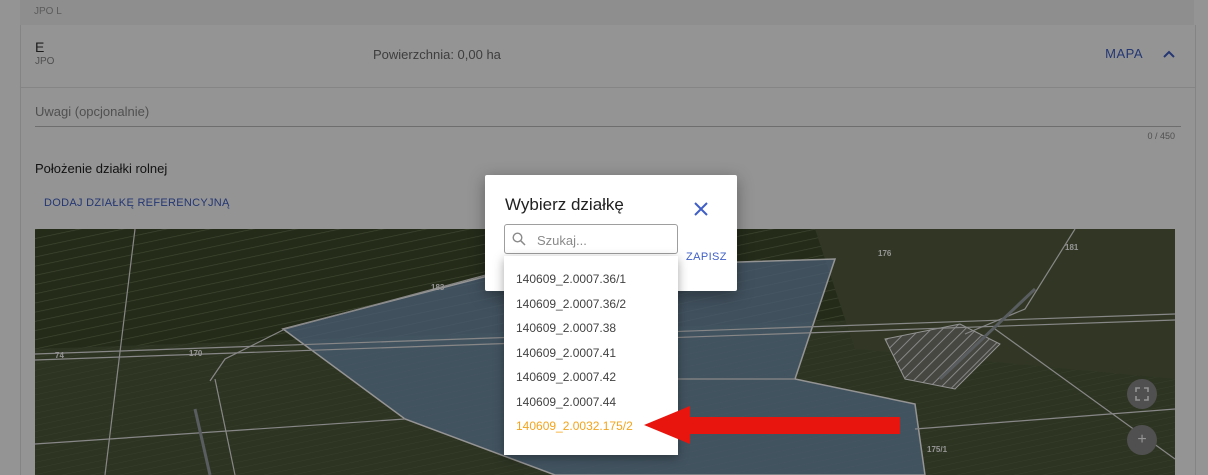 The height and width of the screenshot is (475, 1208). What do you see at coordinates (519, 239) in the screenshot?
I see `search-icon` at bounding box center [519, 239].